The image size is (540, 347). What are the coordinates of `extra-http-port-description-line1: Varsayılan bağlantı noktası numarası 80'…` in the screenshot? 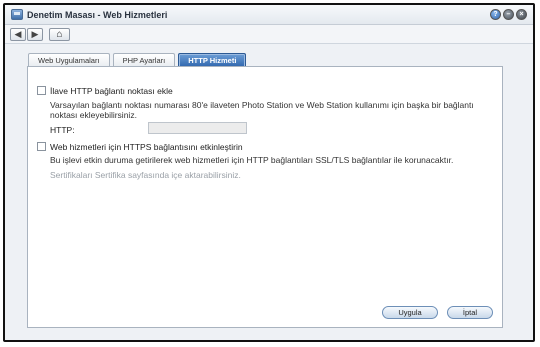 It's located at (262, 105).